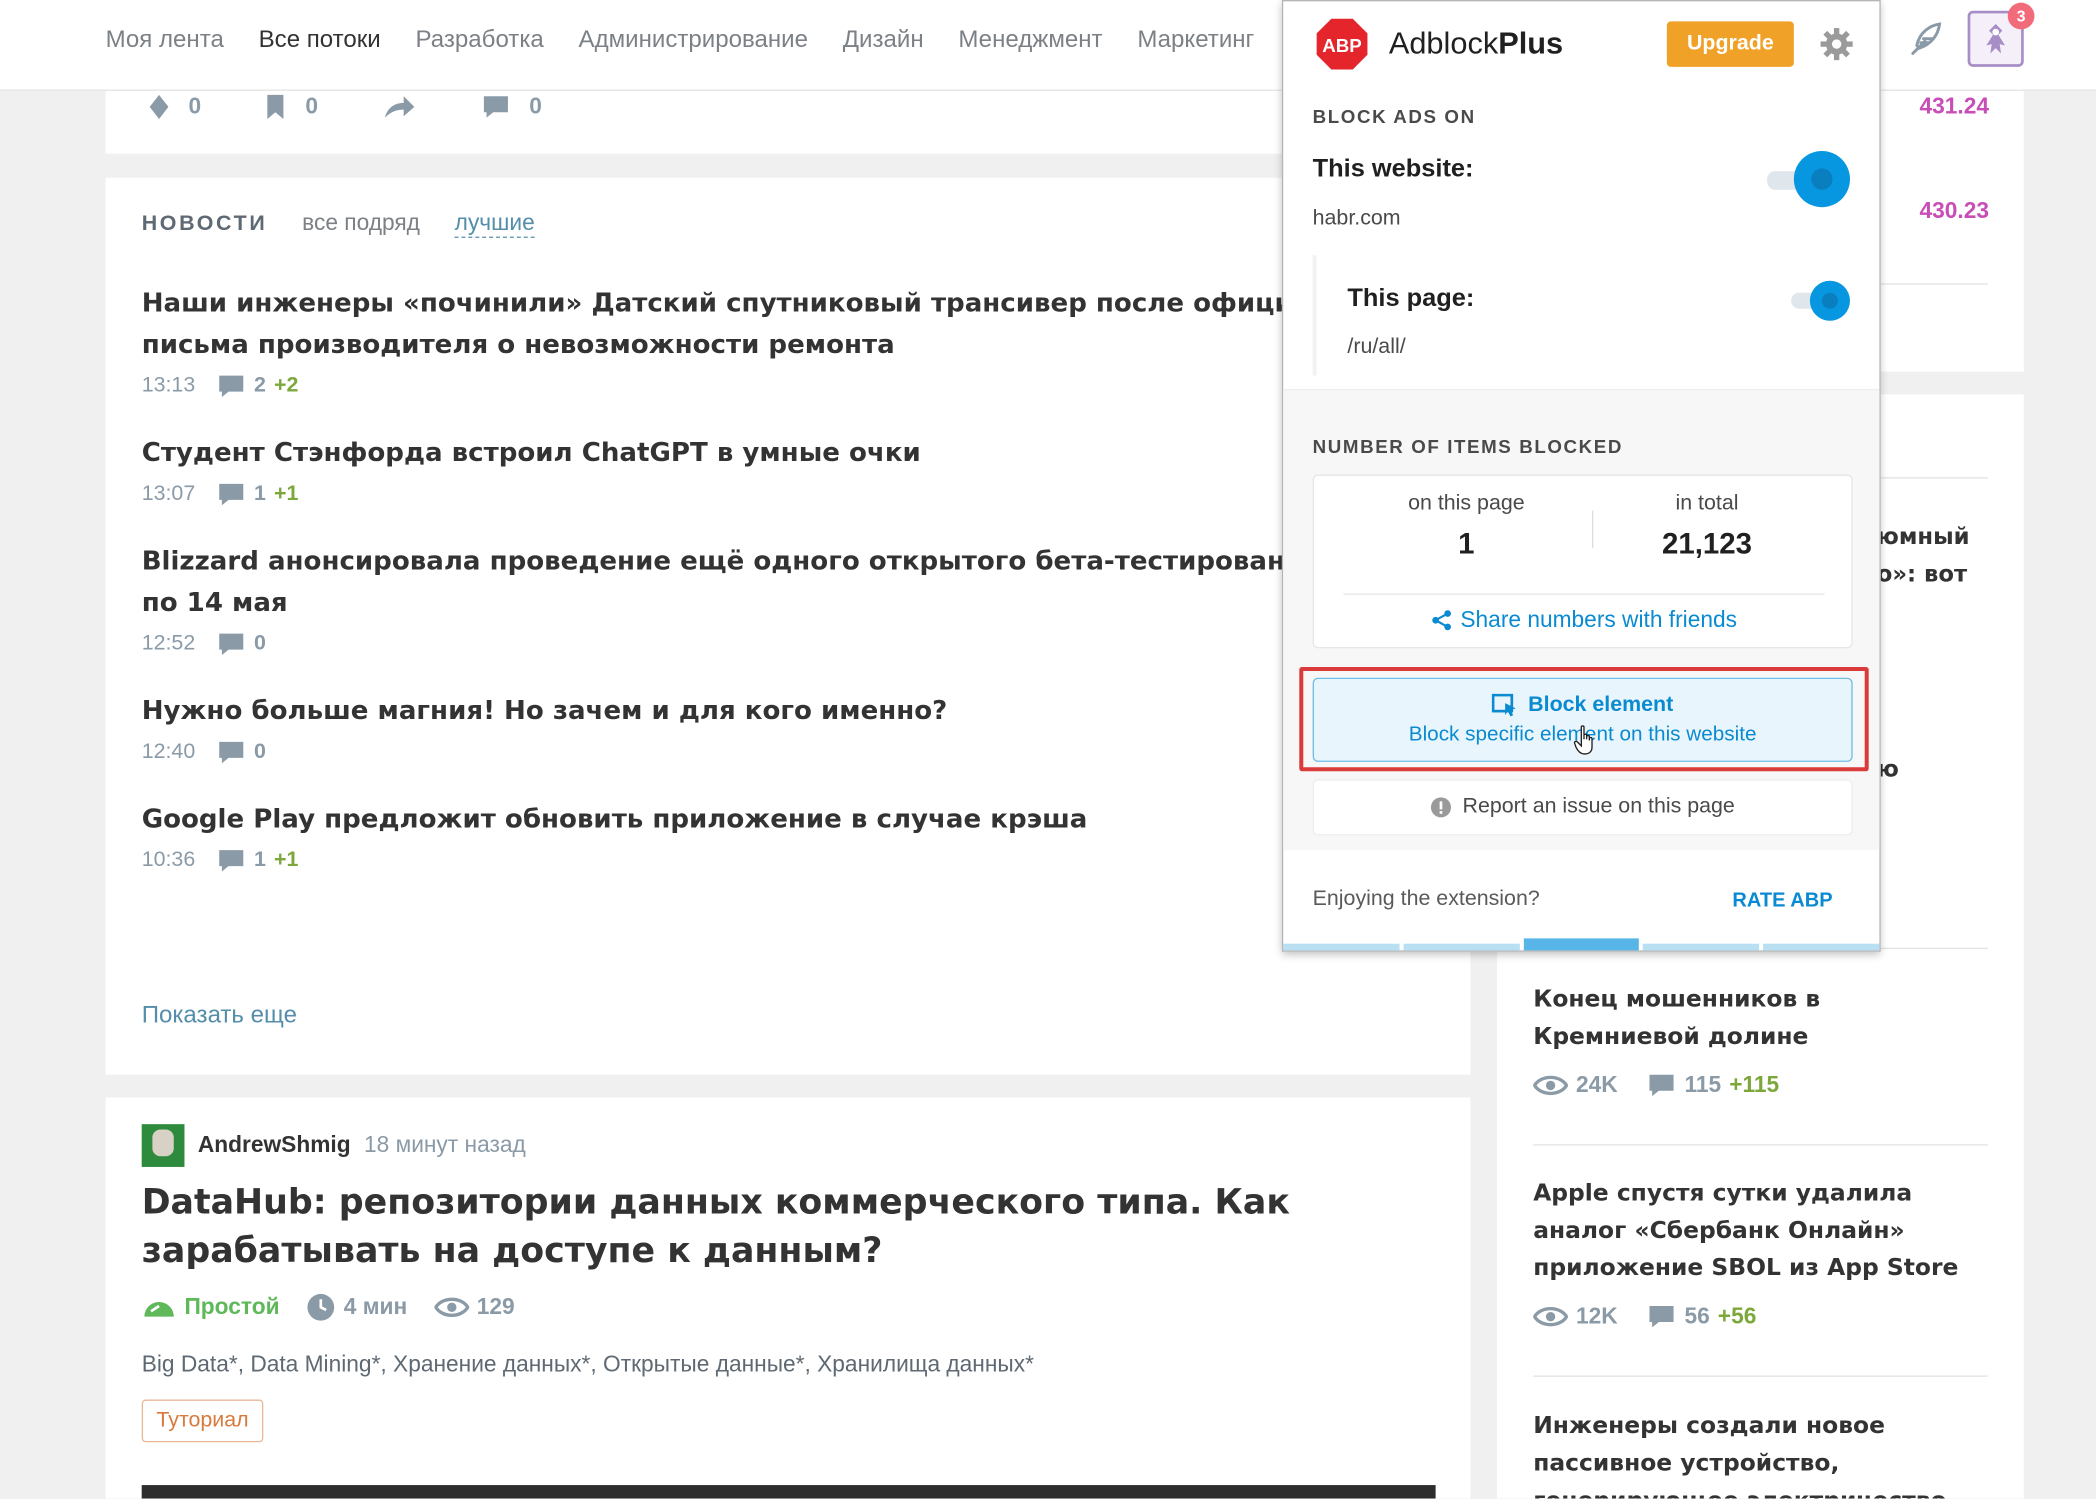 The height and width of the screenshot is (1499, 2096). What do you see at coordinates (204, 224) in the screenshot?
I see `news-heading: НОВОСТИ` at bounding box center [204, 224].